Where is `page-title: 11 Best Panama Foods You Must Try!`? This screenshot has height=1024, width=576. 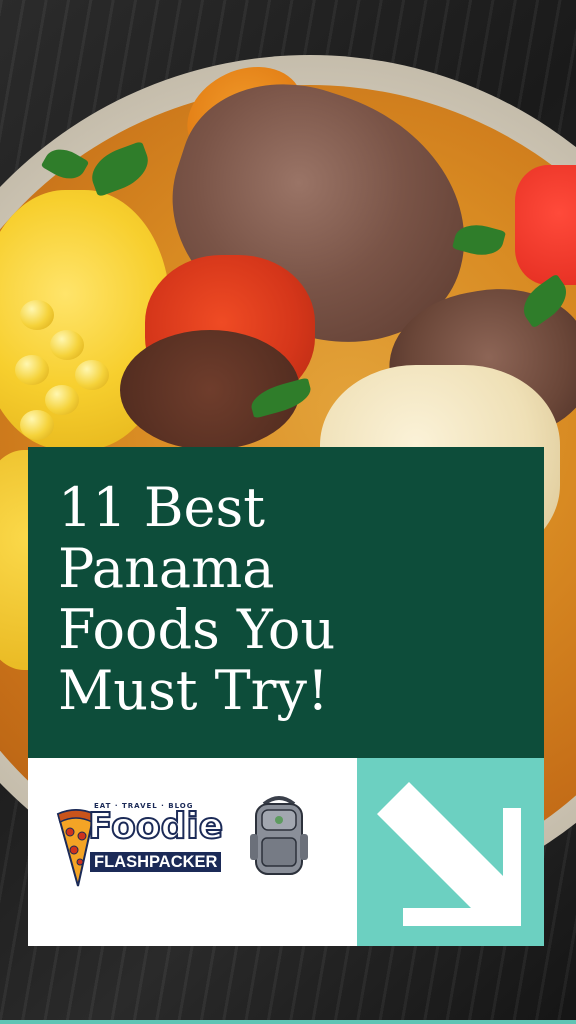
page-title: 11 Best Panama Foods You Must Try! is located at coordinates (196, 599).